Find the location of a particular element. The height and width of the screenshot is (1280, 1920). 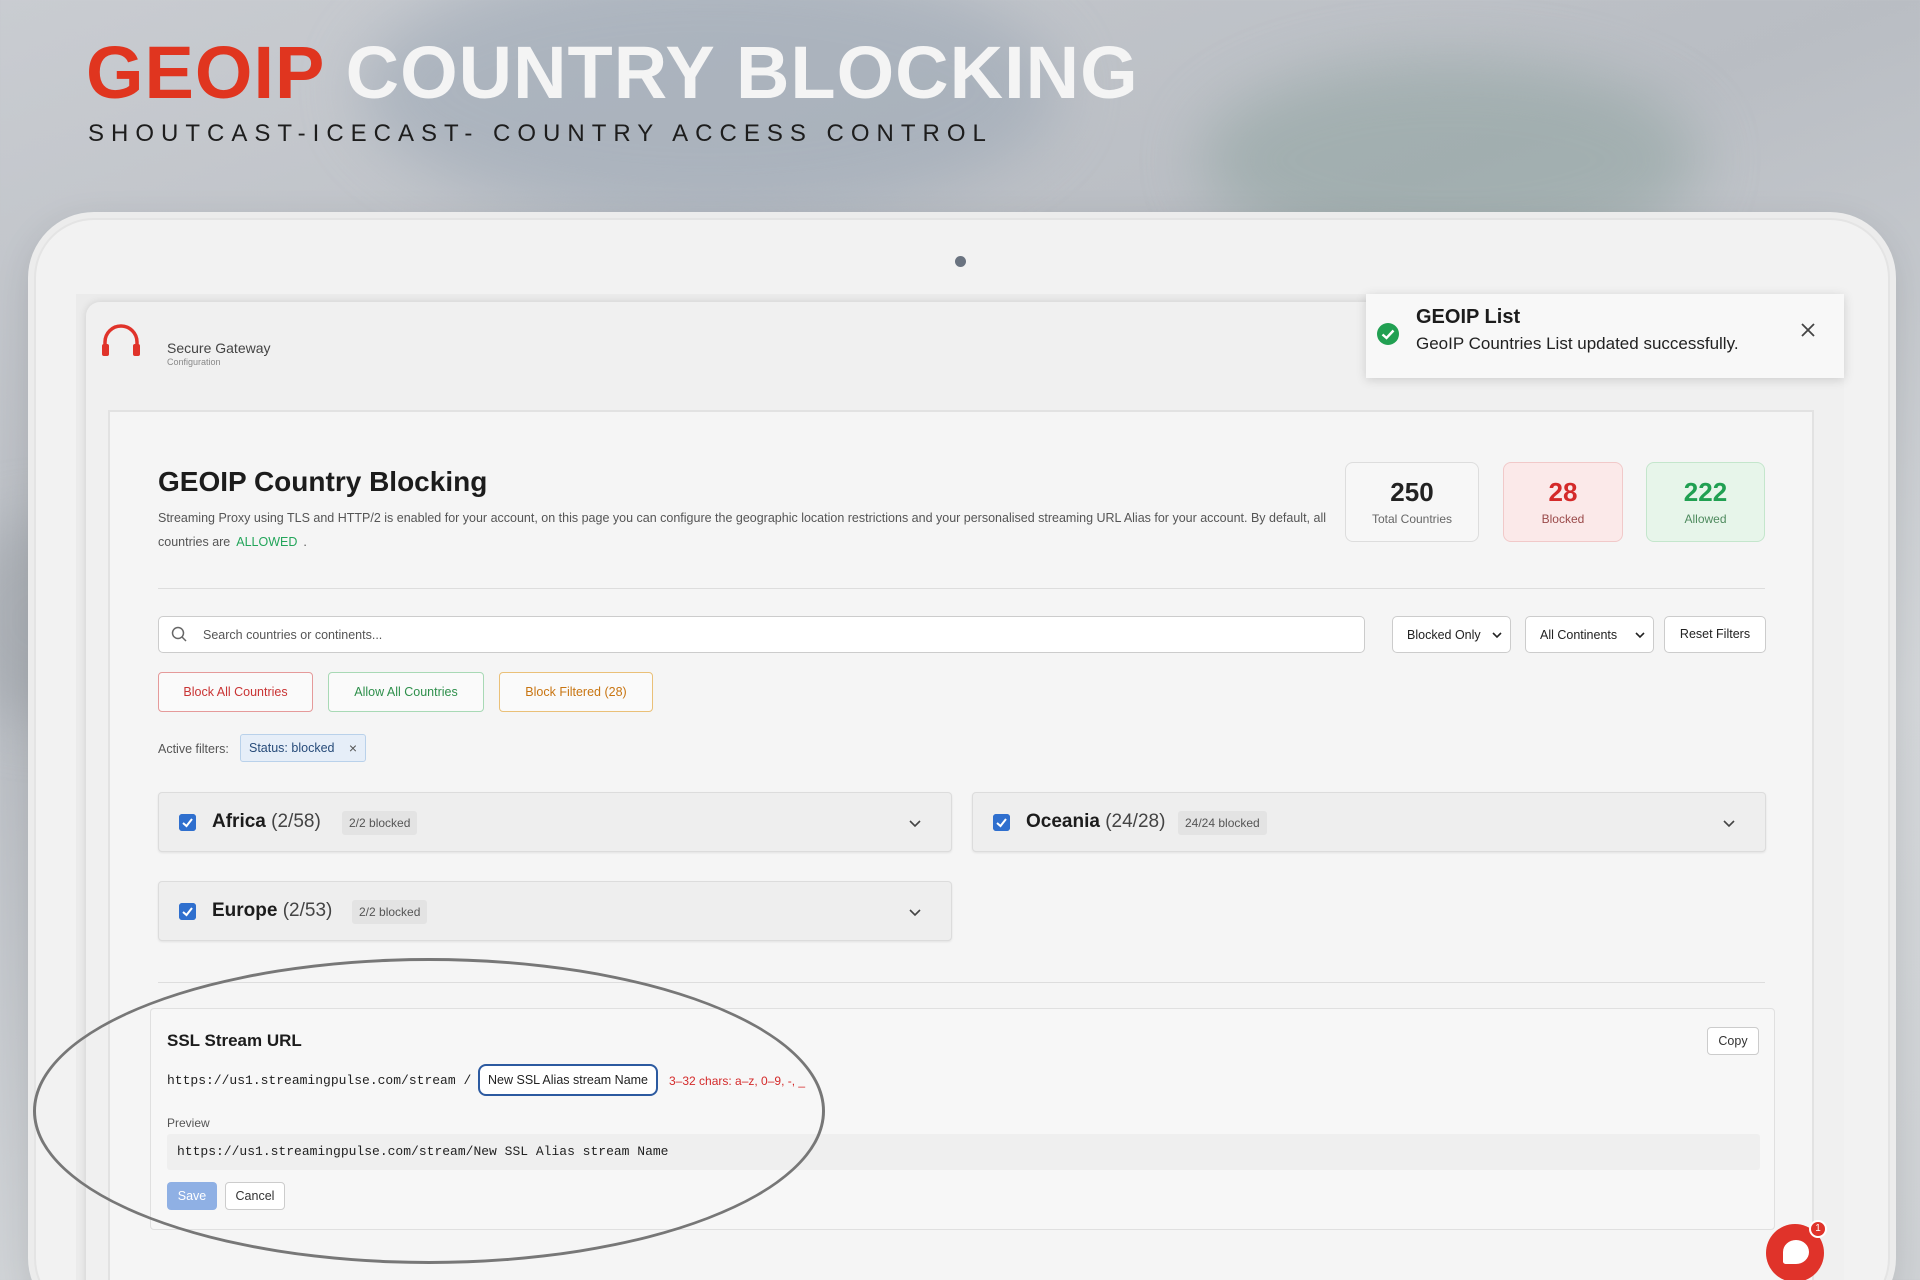

region-count: (2/58) is located at coordinates (296, 821).